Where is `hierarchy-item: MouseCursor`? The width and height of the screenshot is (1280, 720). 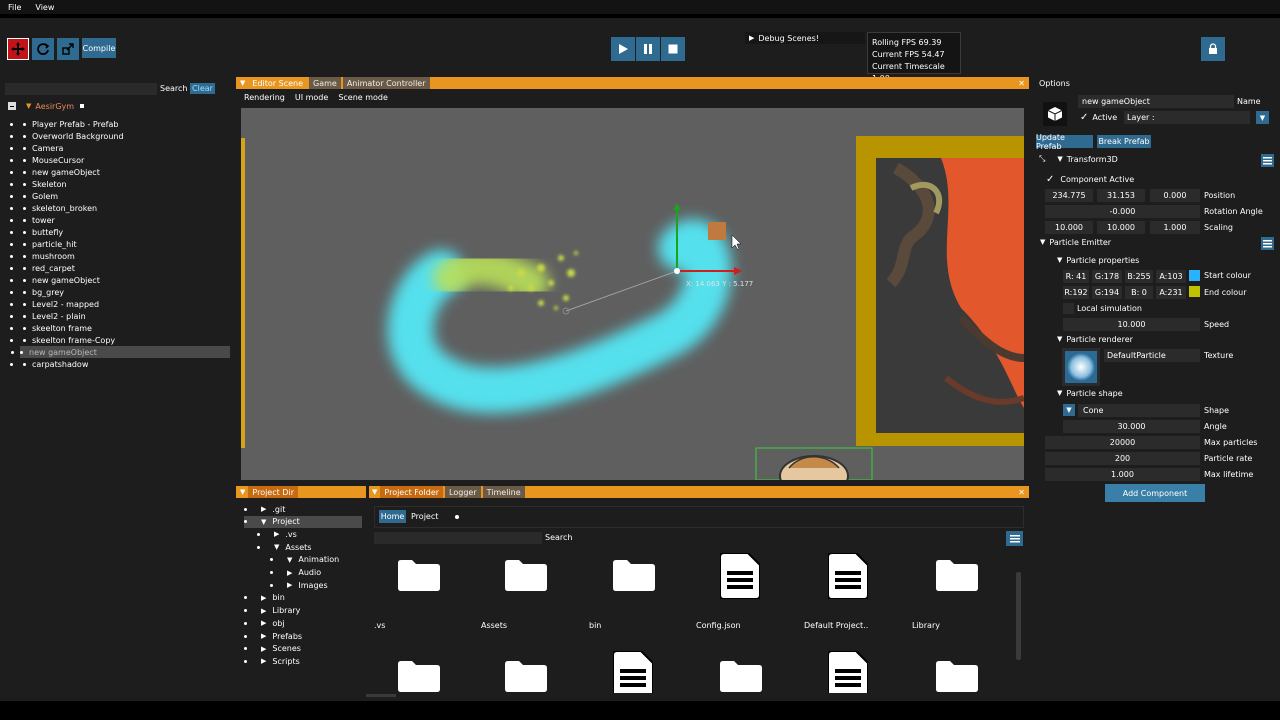 hierarchy-item: MouseCursor is located at coordinates (120, 160).